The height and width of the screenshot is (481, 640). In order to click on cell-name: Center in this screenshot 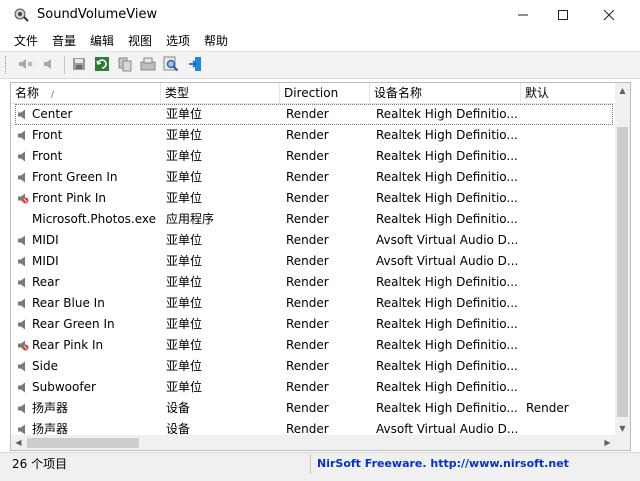, I will do `click(52, 114)`.